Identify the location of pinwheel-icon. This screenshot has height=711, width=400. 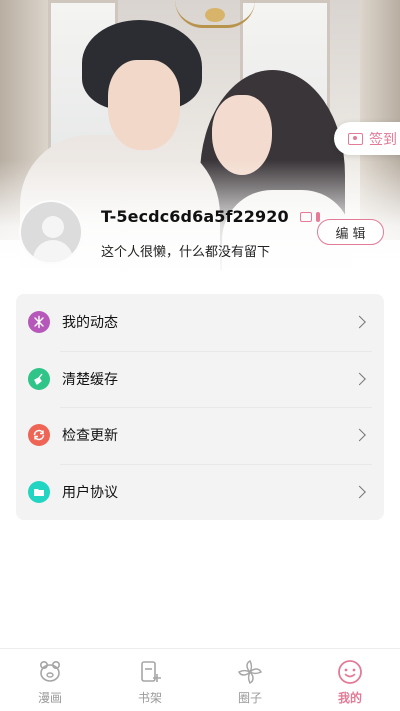
(250, 672).